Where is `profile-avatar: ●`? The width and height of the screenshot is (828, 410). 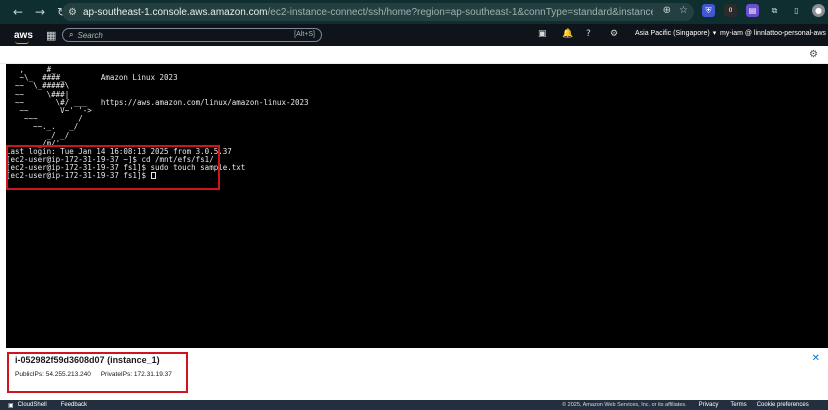
profile-avatar: ● is located at coordinates (818, 10).